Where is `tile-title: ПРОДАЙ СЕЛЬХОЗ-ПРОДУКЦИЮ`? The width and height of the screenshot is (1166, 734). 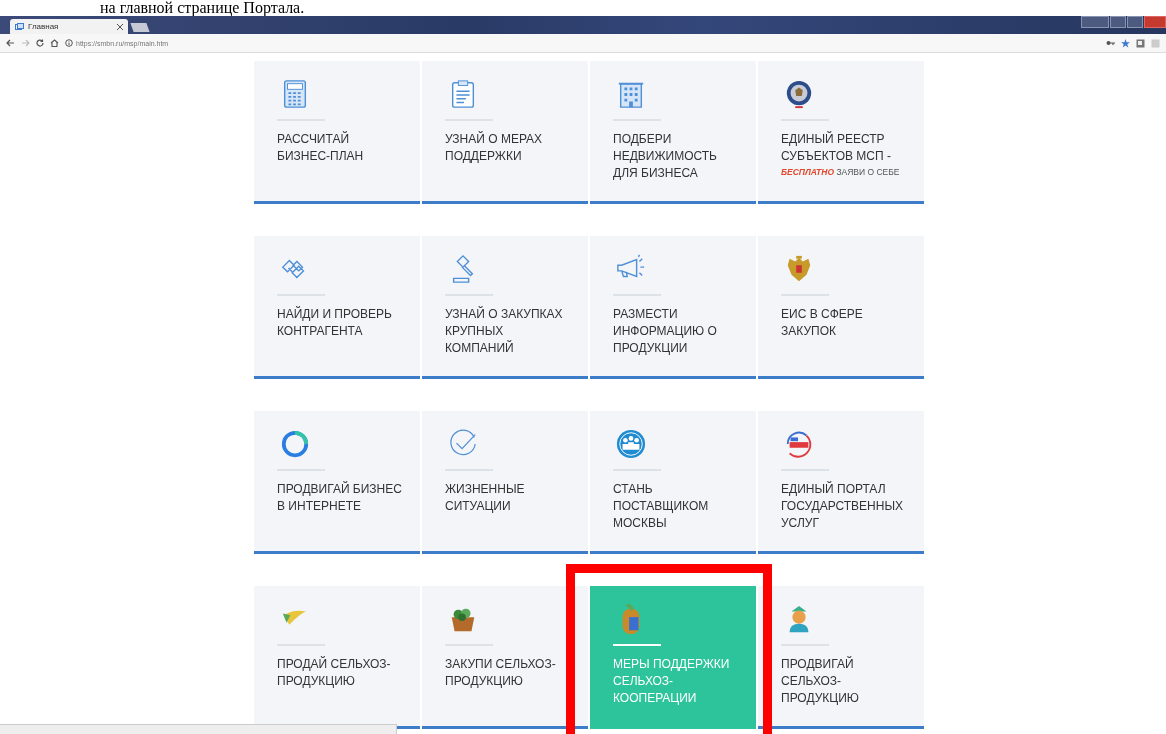
tile-title: ПРОДАЙ СЕЛЬХОЗ-ПРОДУКЦИЮ is located at coordinates (334, 673).